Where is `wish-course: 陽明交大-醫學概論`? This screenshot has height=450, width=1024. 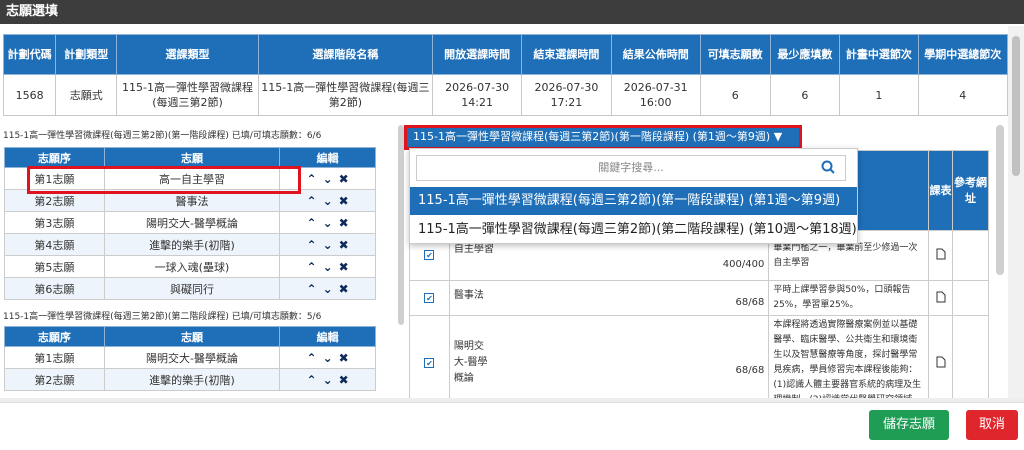 wish-course: 陽明交大-醫學概論 is located at coordinates (192, 222).